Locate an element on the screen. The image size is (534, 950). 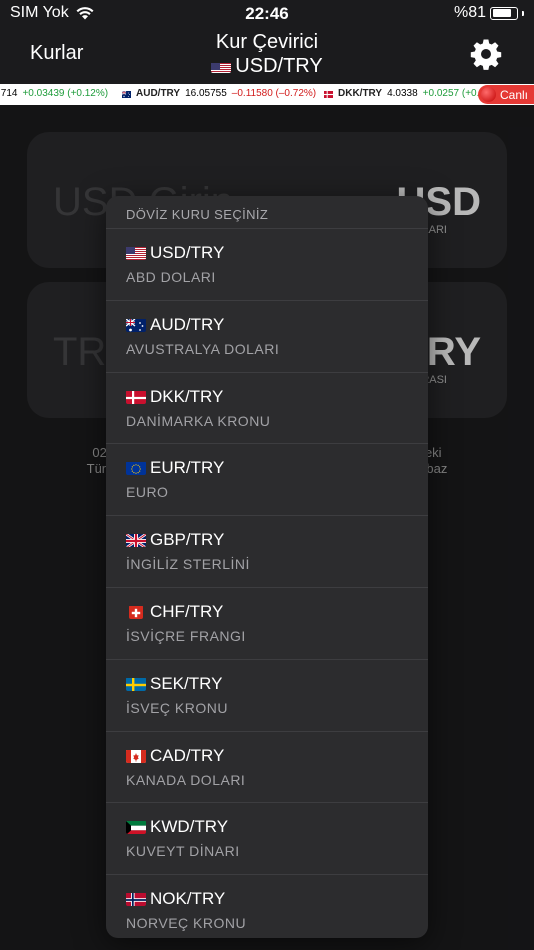
currency-option-nok: NOK/TRY NORVEÇ KRONU is located at coordinates (267, 906).